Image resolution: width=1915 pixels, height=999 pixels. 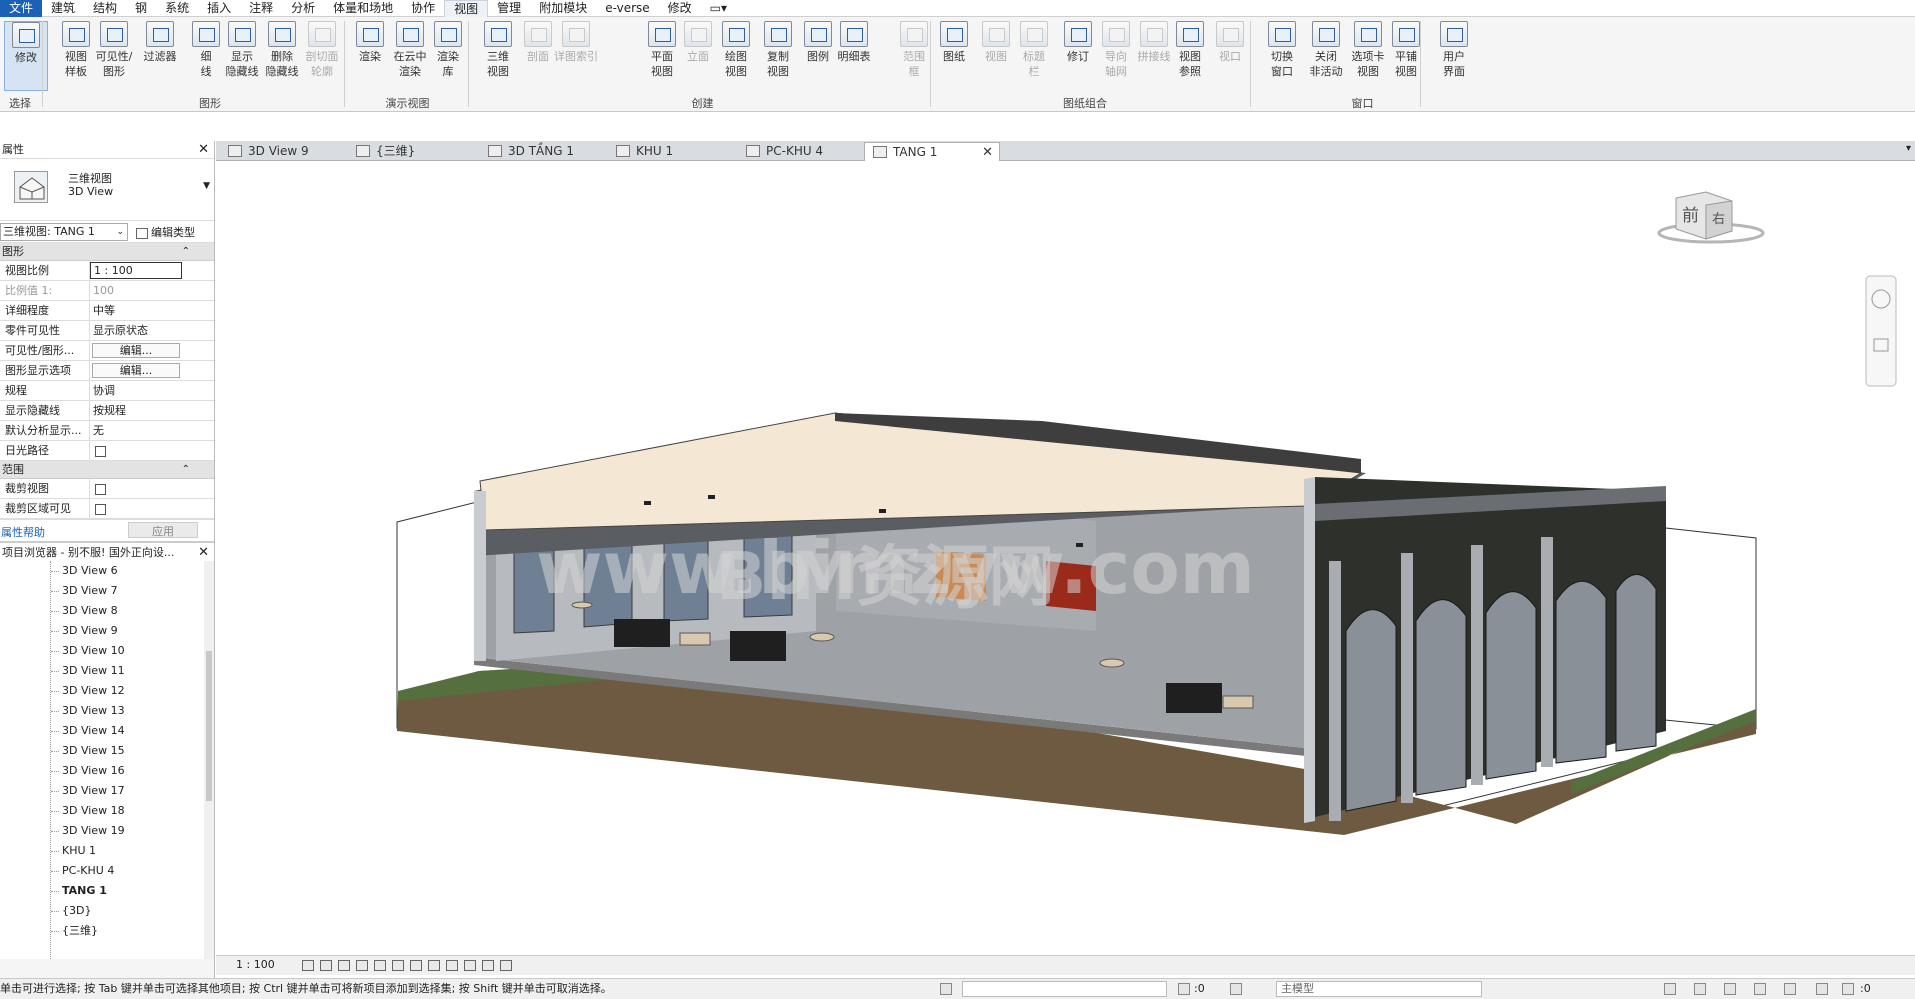 I want to click on workset-icon, so click(x=488, y=965).